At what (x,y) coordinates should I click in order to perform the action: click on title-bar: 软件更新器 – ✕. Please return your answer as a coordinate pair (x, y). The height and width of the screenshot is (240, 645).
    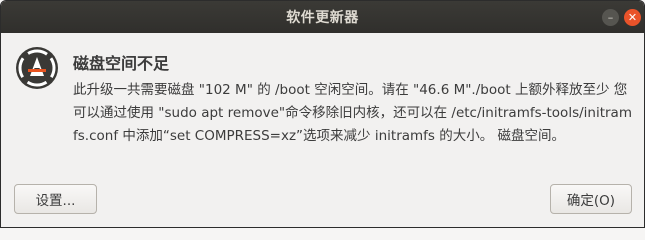
    Looking at the image, I should click on (322, 17).